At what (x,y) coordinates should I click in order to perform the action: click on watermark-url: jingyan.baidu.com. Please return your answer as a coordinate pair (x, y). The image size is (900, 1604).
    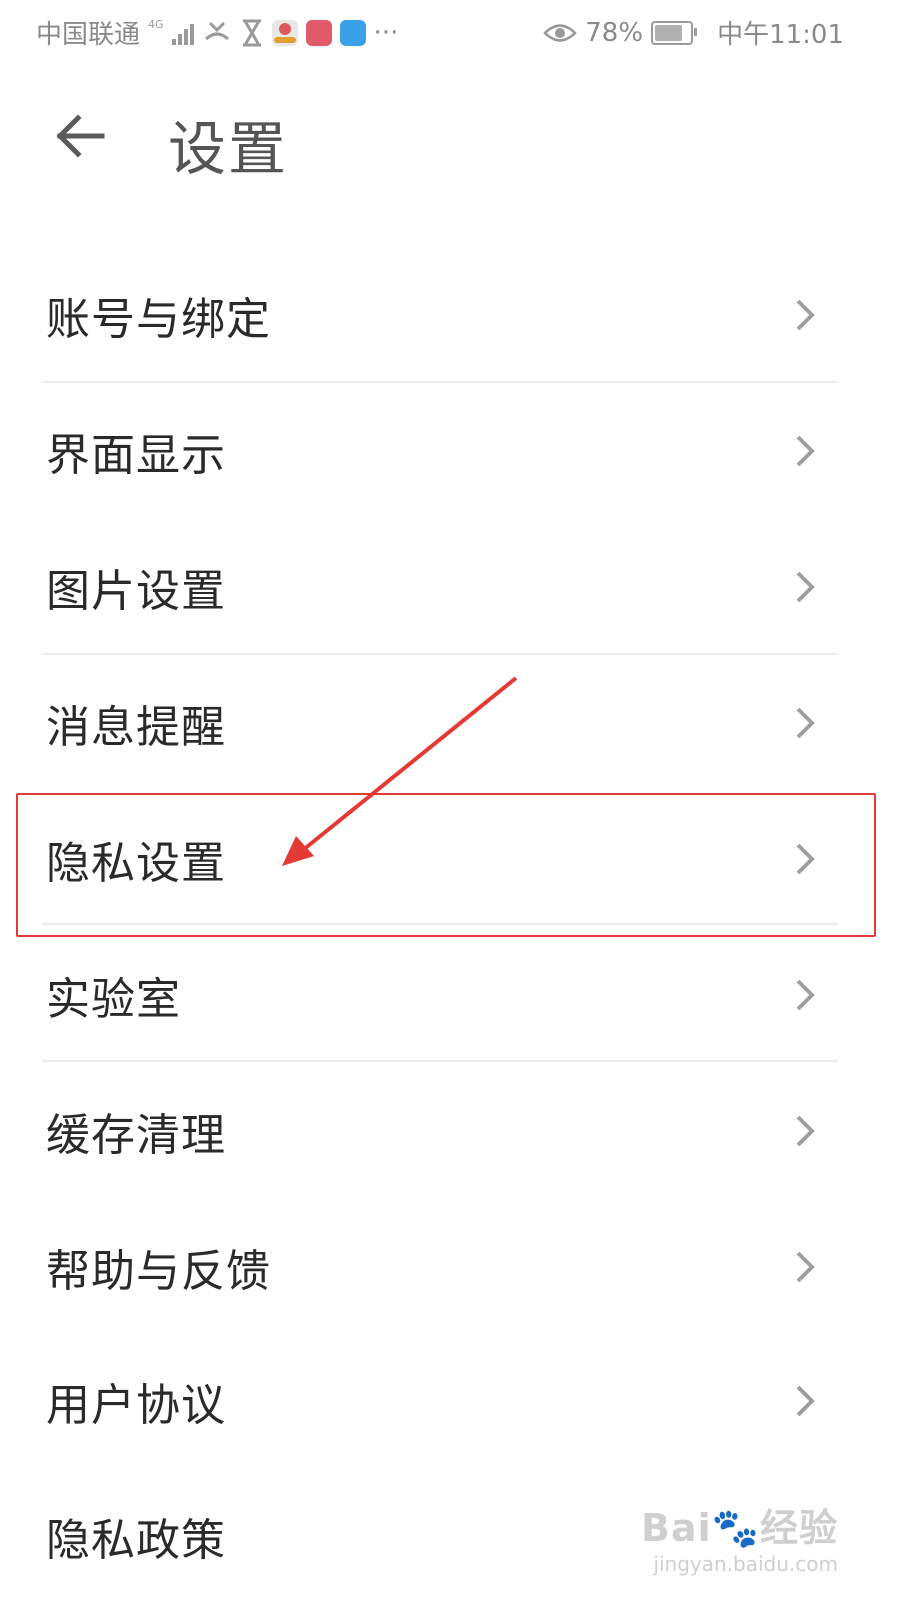
    Looking at the image, I should click on (745, 1564).